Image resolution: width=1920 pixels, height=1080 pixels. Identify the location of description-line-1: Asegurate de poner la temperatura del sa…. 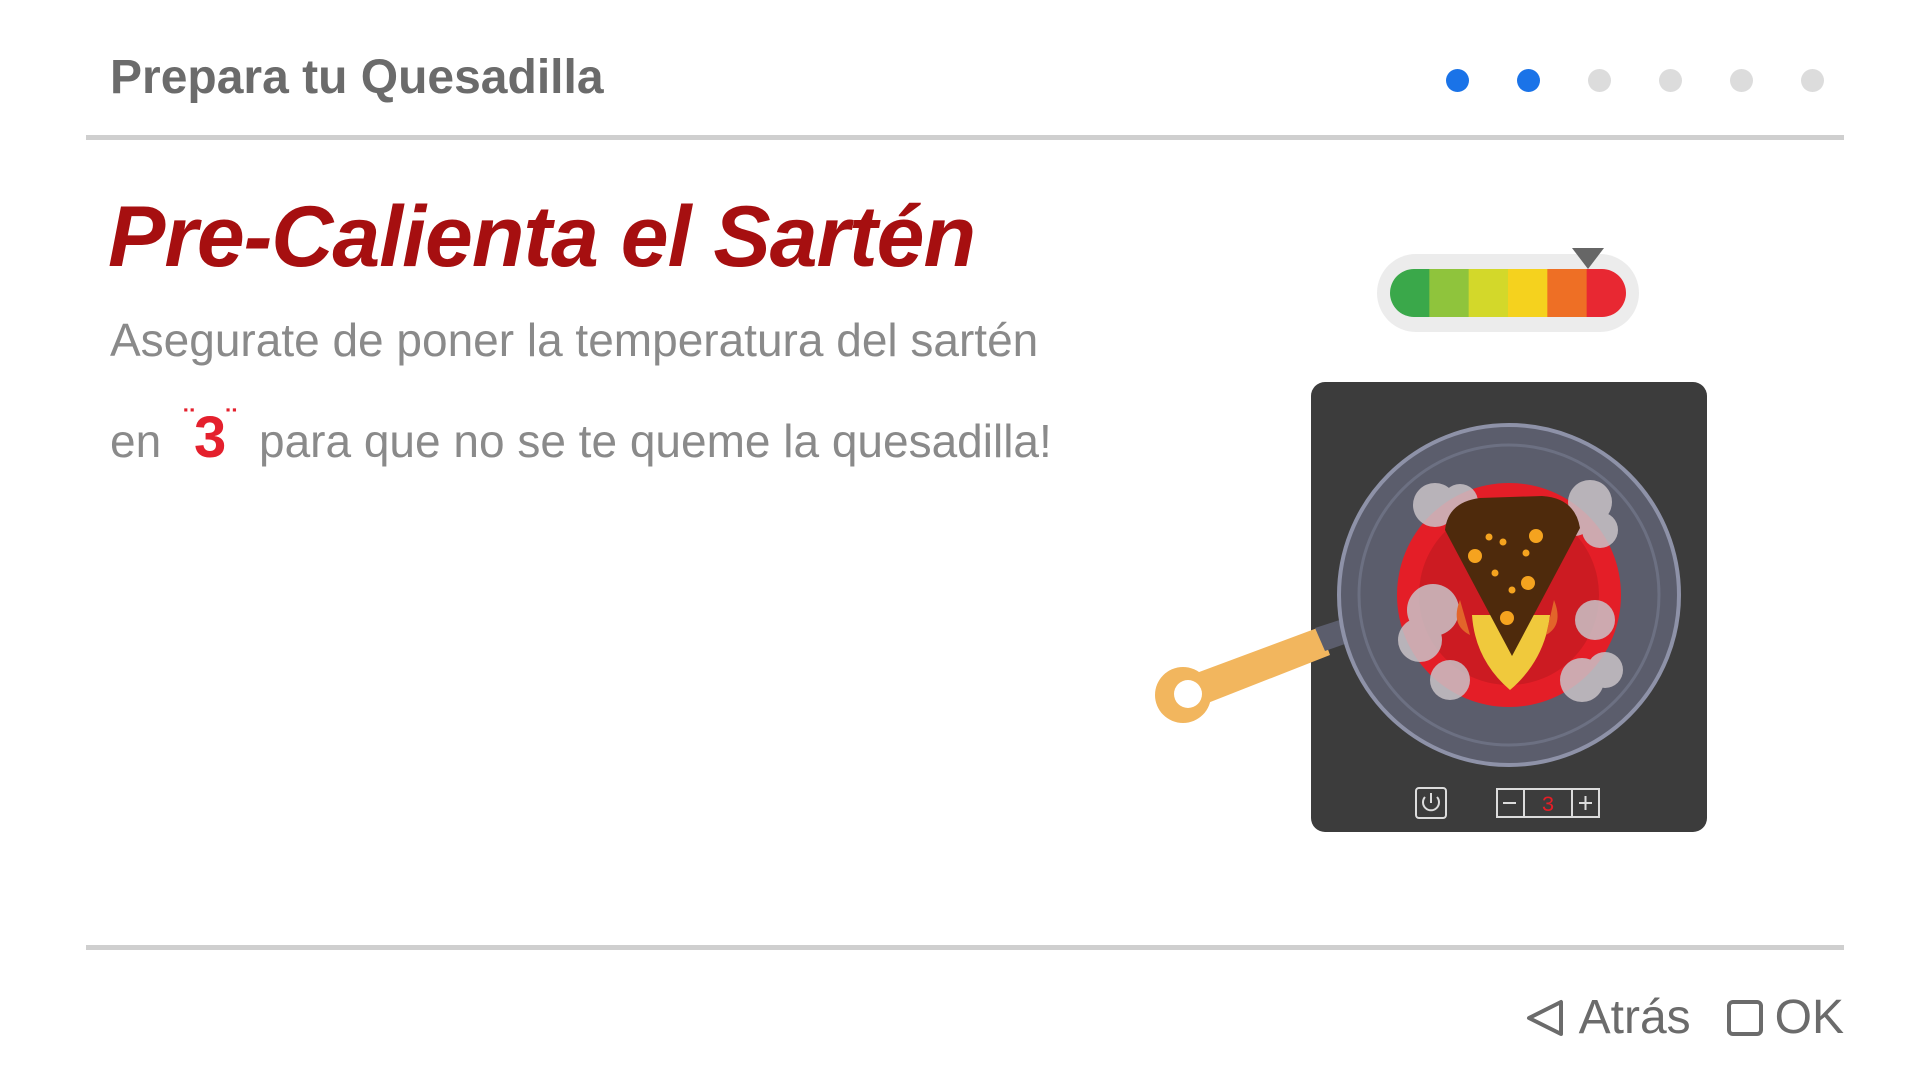
(574, 340).